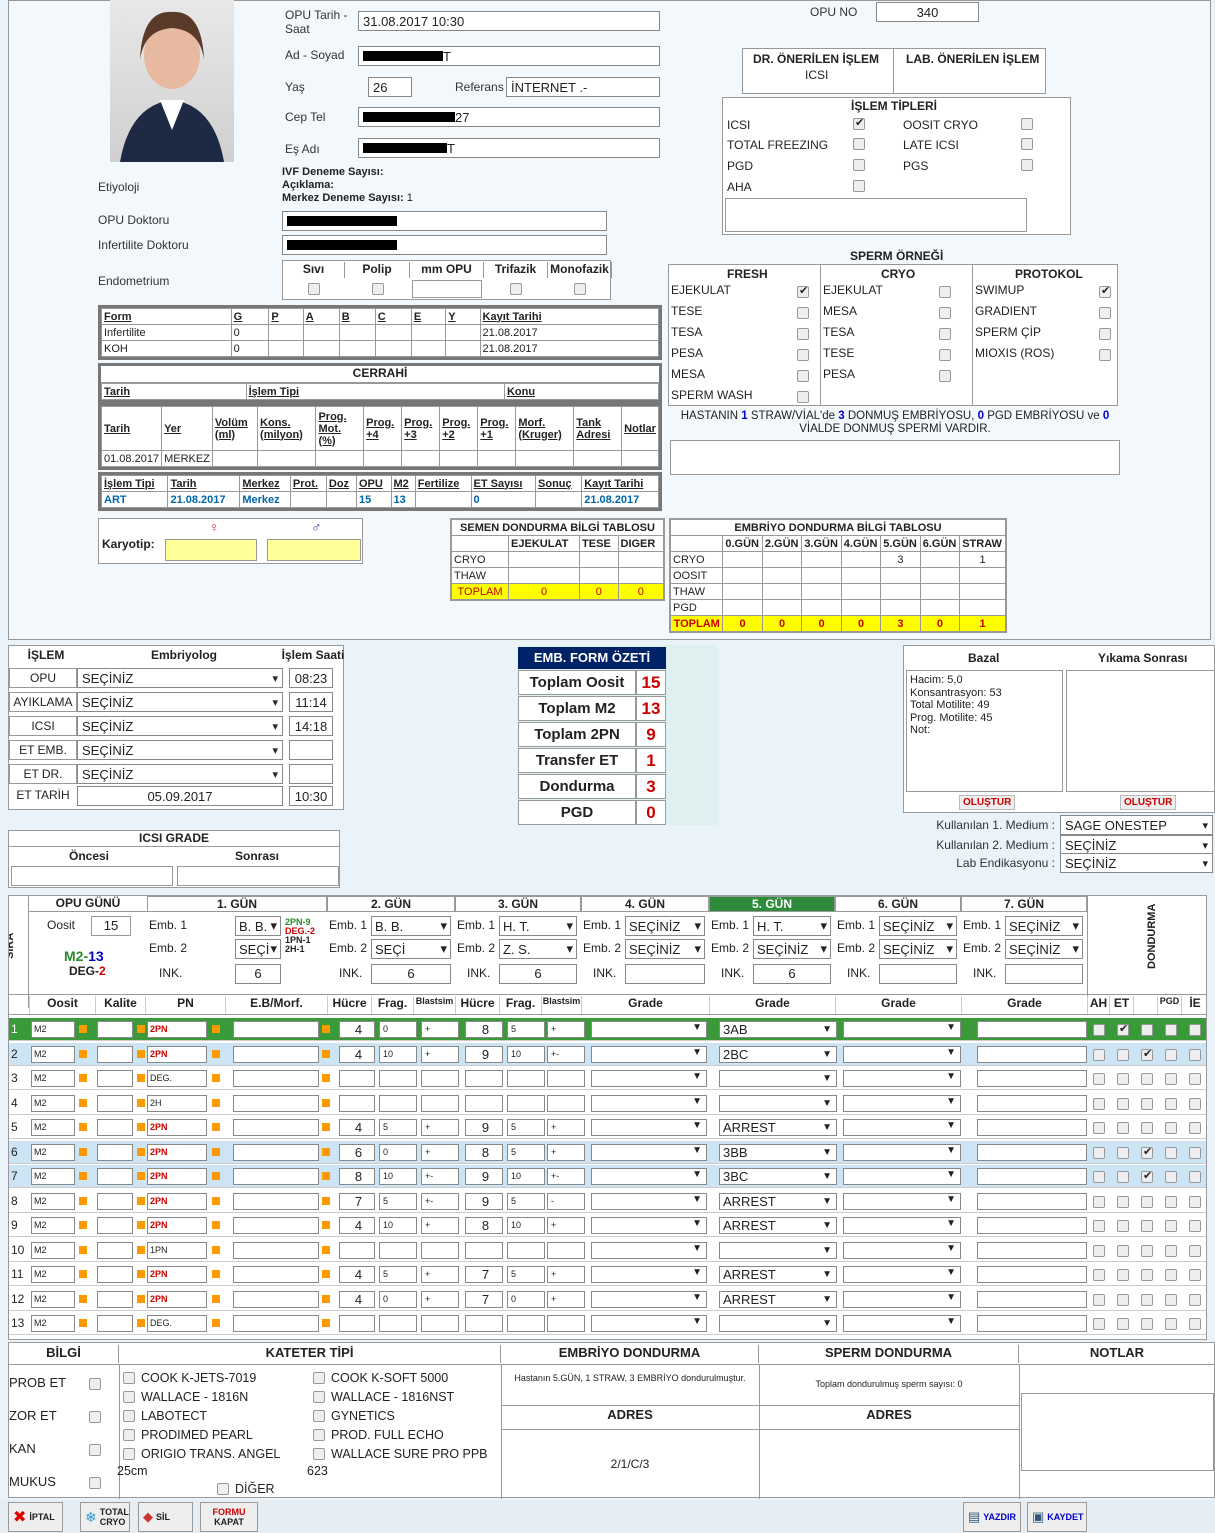 The width and height of the screenshot is (1215, 1533). Describe the element at coordinates (357, 1225) in the screenshot. I see `score-field: 4` at that location.